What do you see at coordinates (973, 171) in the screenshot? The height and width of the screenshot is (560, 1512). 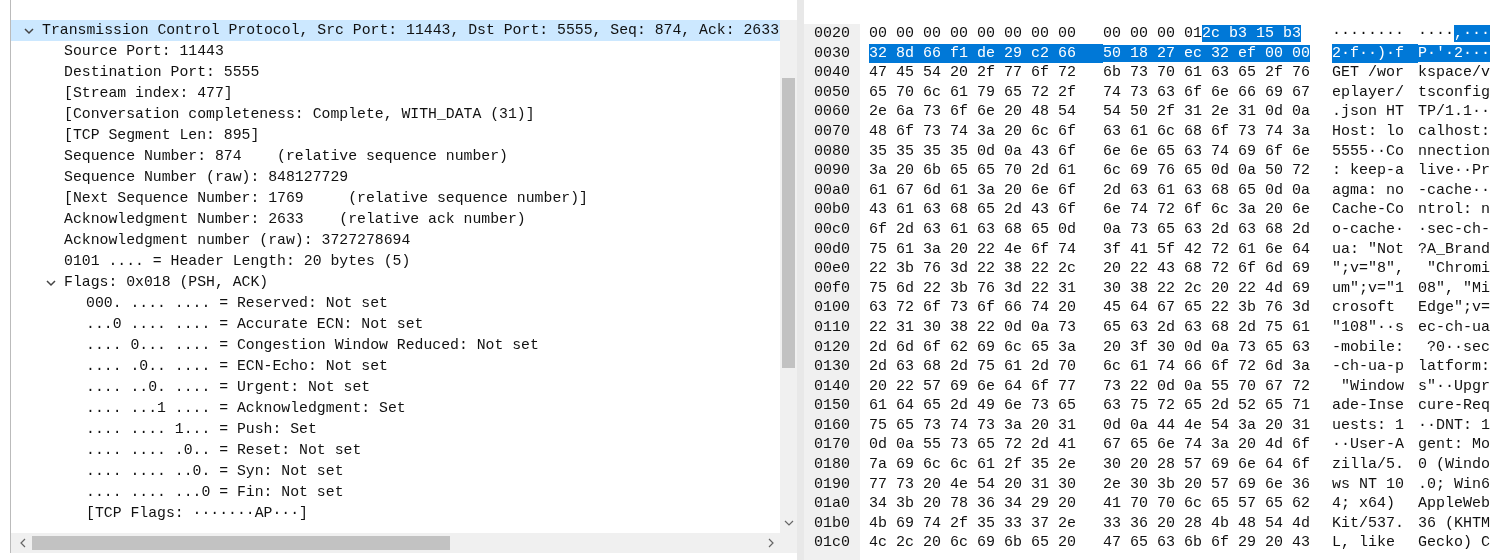 I see `hex-bytes: 3a 20 6b 65 65 70 2d 61` at bounding box center [973, 171].